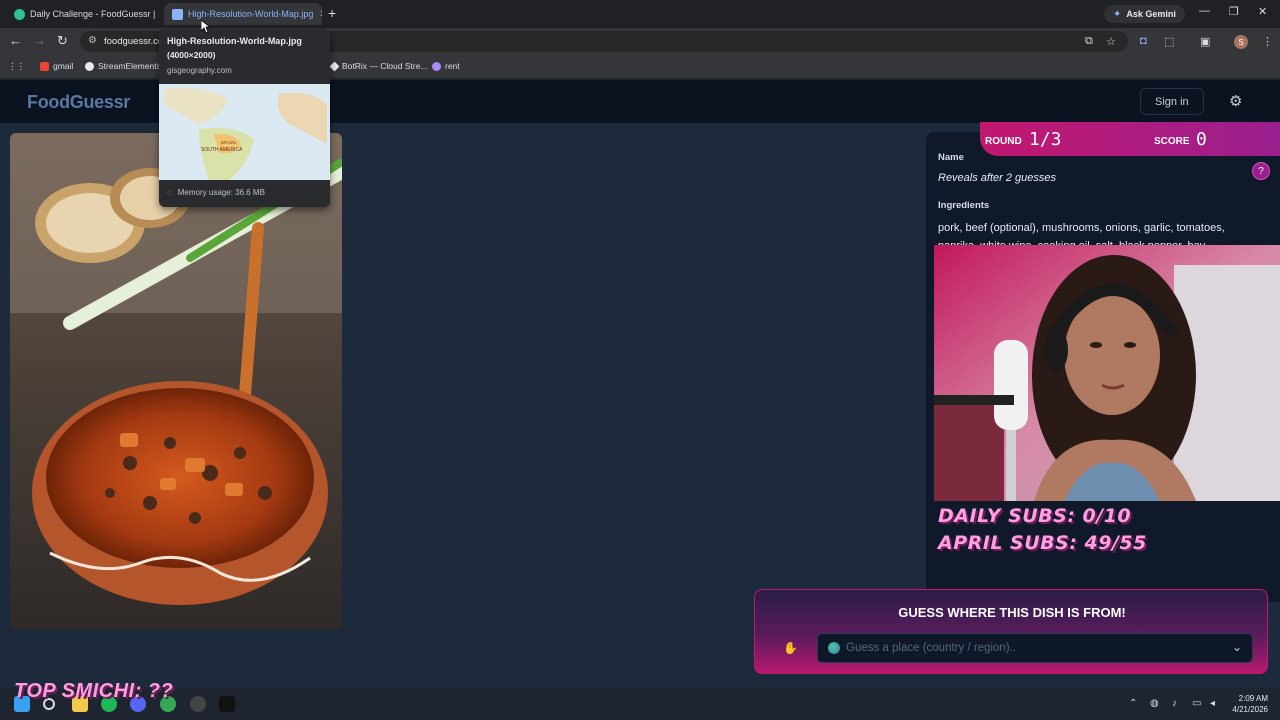 The image size is (1280, 720). I want to click on map-label-brazil: BRAZIL, so click(229, 142).